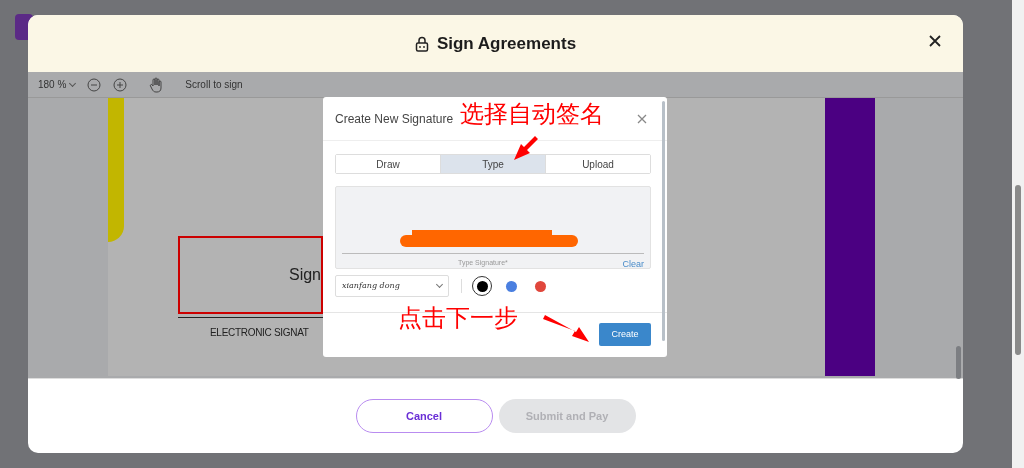  I want to click on font-select: xianfang dong, so click(392, 286).